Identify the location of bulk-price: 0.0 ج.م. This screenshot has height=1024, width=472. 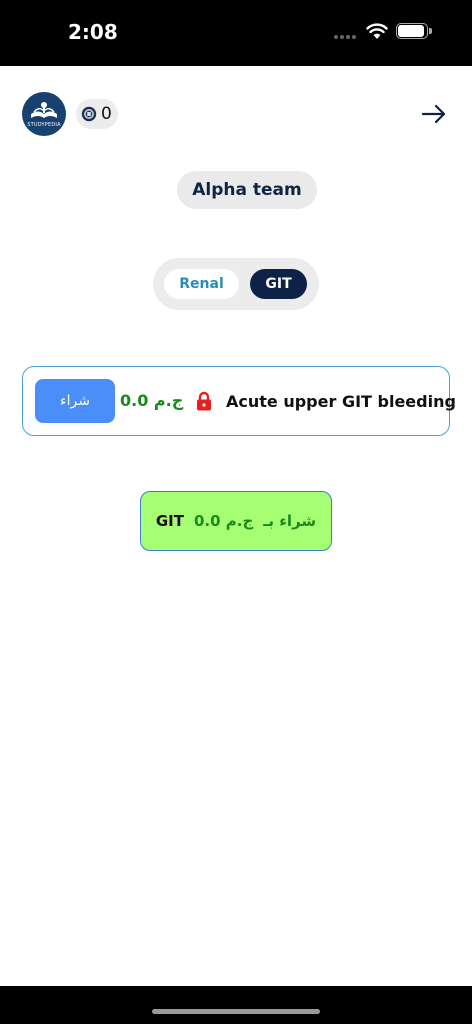
(223, 521).